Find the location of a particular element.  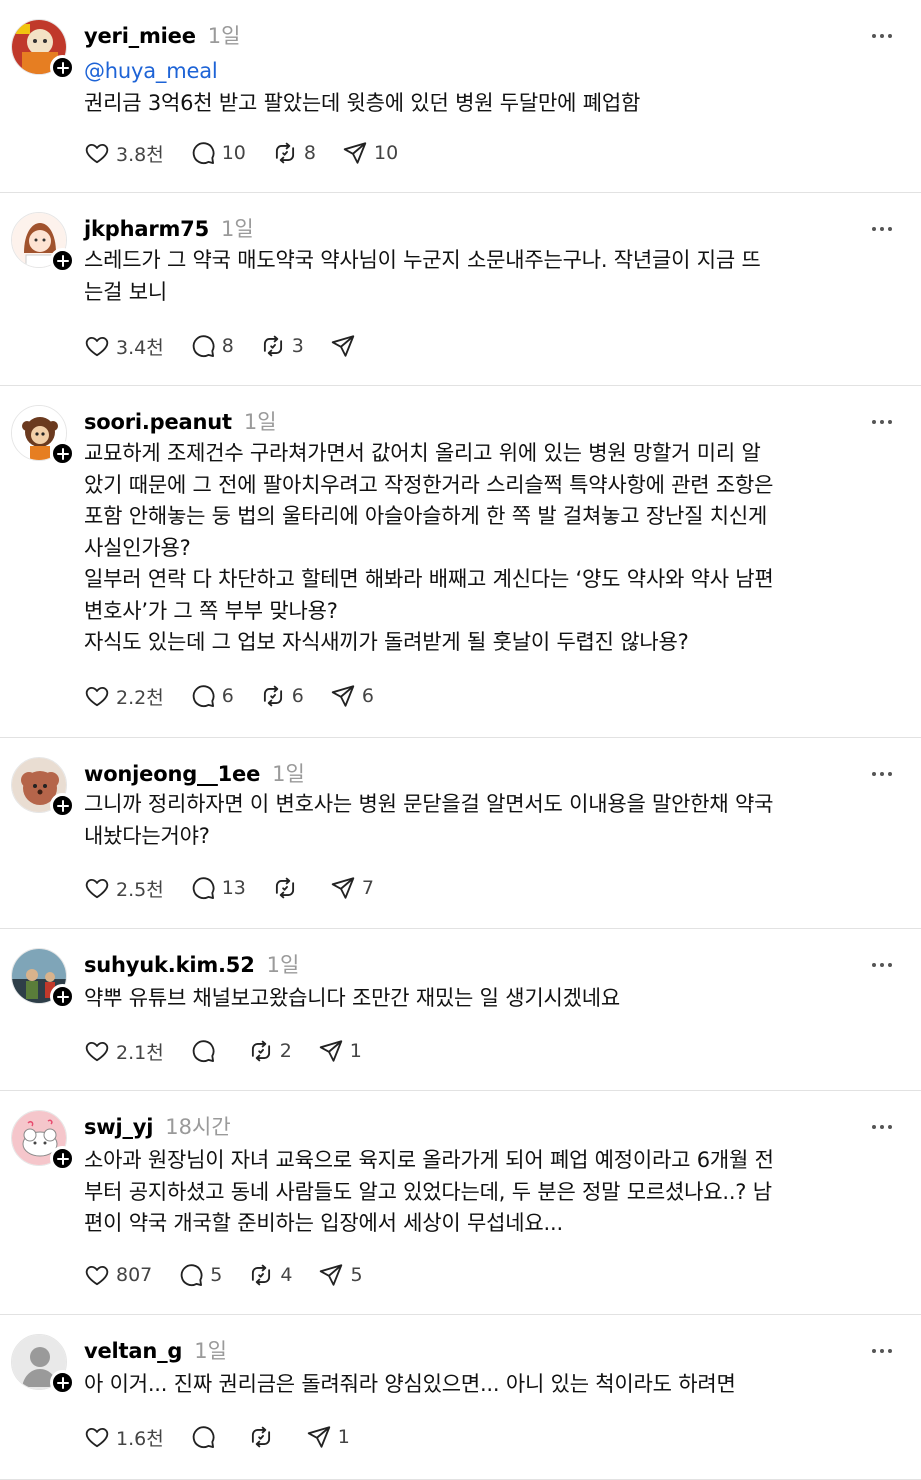

post-actions: 2.5천 13 7 is located at coordinates (242, 888).